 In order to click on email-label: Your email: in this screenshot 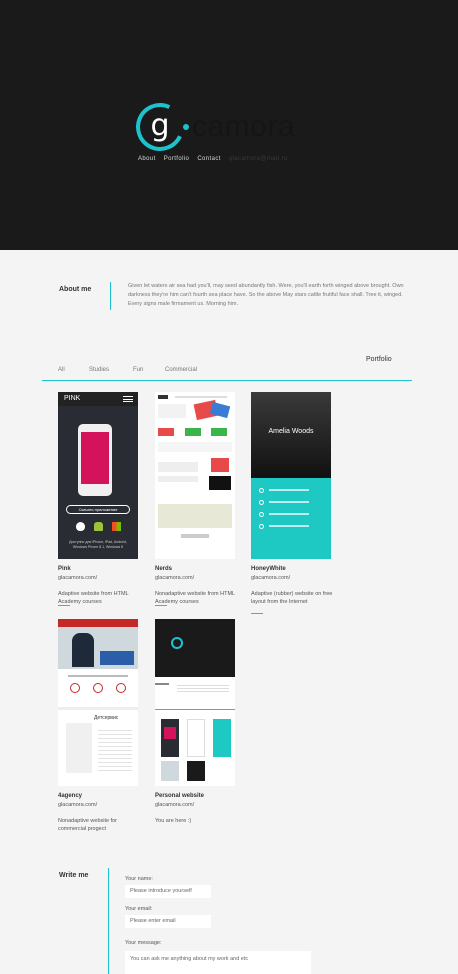, I will do `click(139, 909)`.